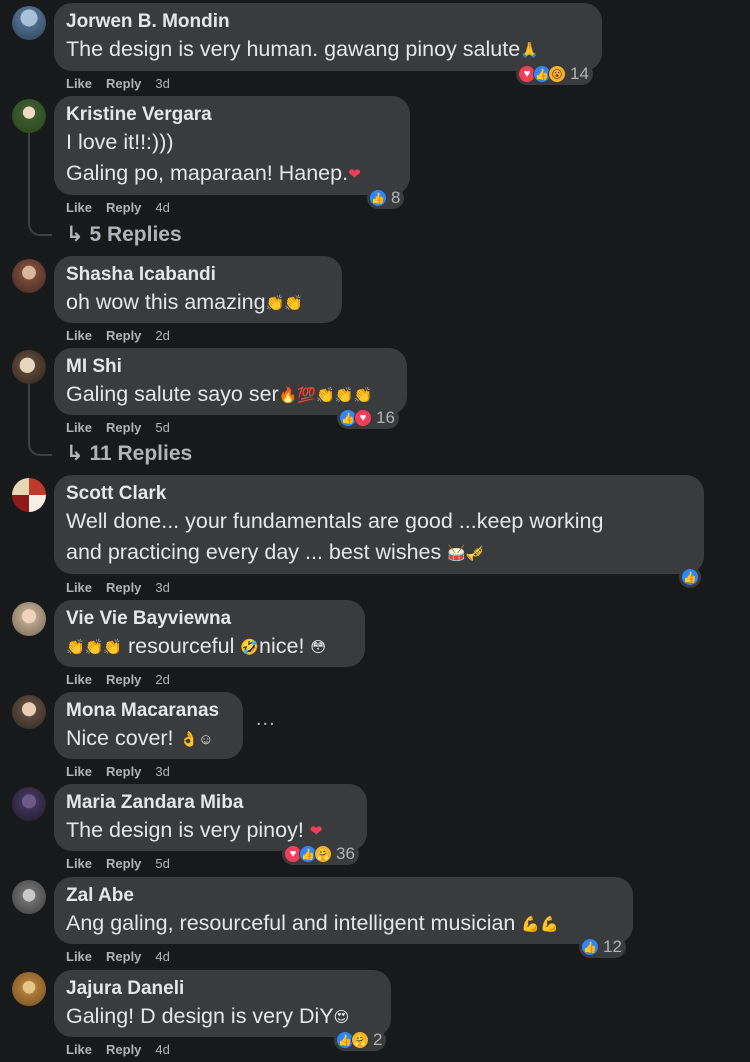 This screenshot has width=750, height=1062. I want to click on view-replies-link: ↳ 5 Replies, so click(124, 234).